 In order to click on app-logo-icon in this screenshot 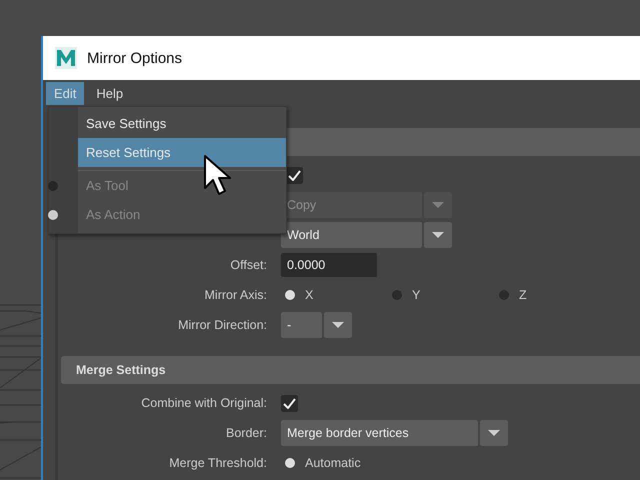, I will do `click(66, 58)`.